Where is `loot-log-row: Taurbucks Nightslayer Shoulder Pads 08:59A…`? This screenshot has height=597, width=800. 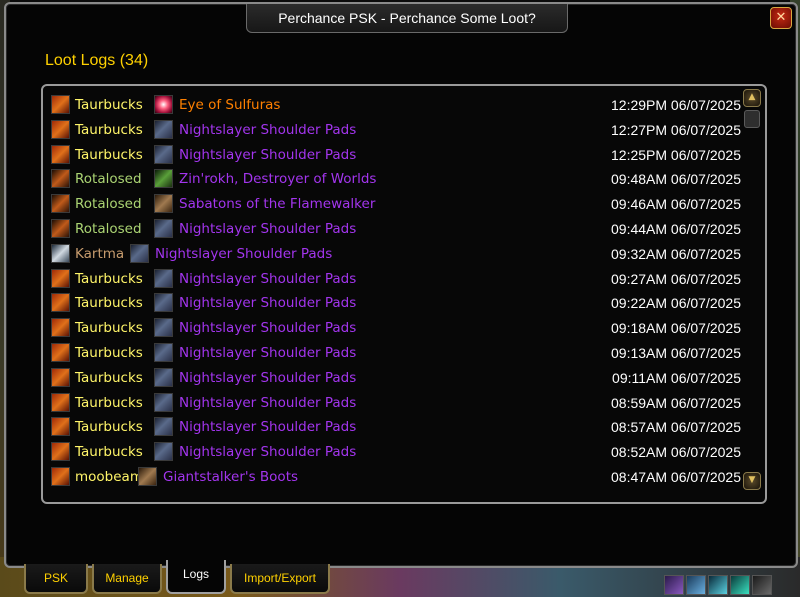
loot-log-row: Taurbucks Nightslayer Shoulder Pads 08:59A… is located at coordinates (396, 403).